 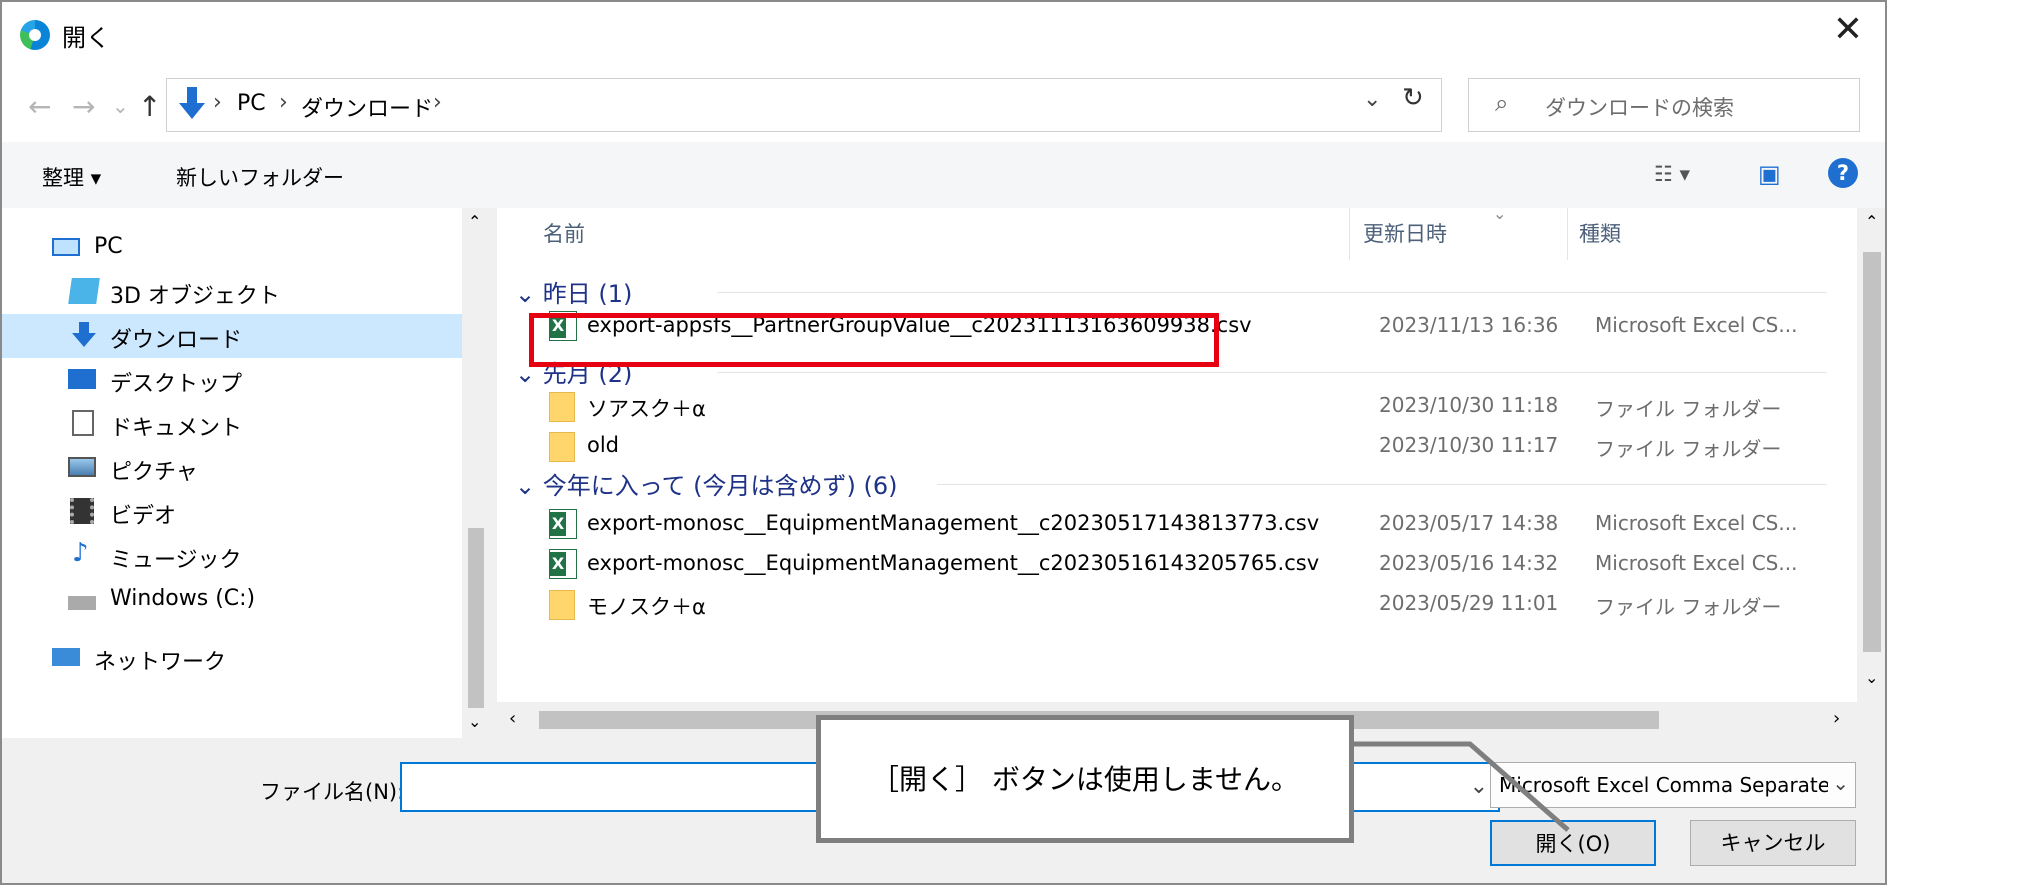 I want to click on callout-text: ［開く］ ボタンは使用しません。, so click(x=1085, y=779).